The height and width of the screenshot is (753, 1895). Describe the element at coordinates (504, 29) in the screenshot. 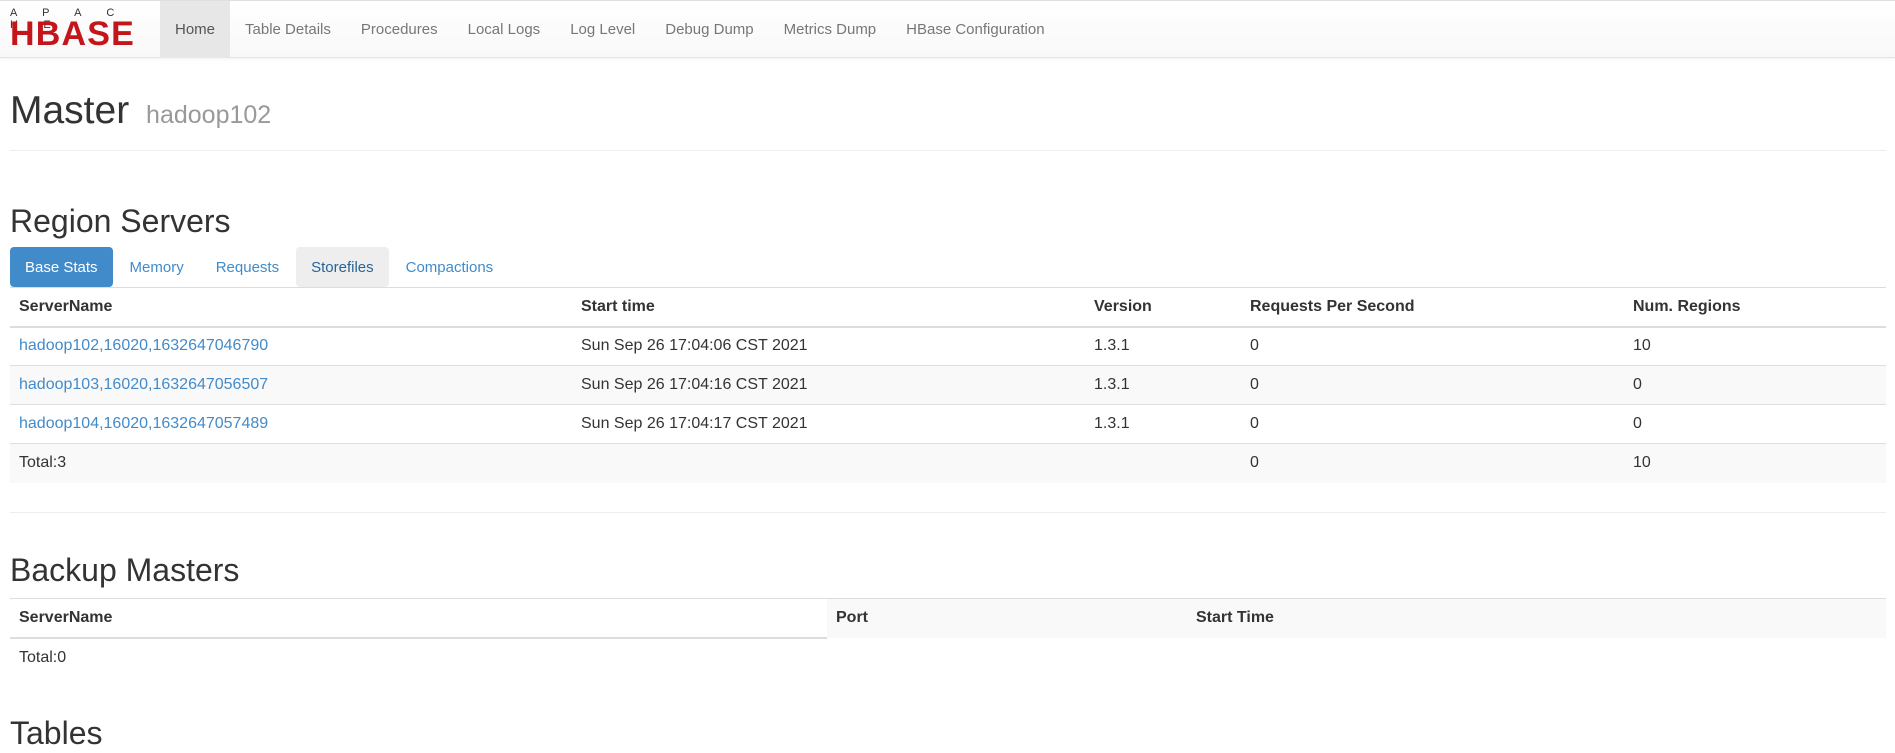

I see `nav-local-logs: Local Logs` at that location.